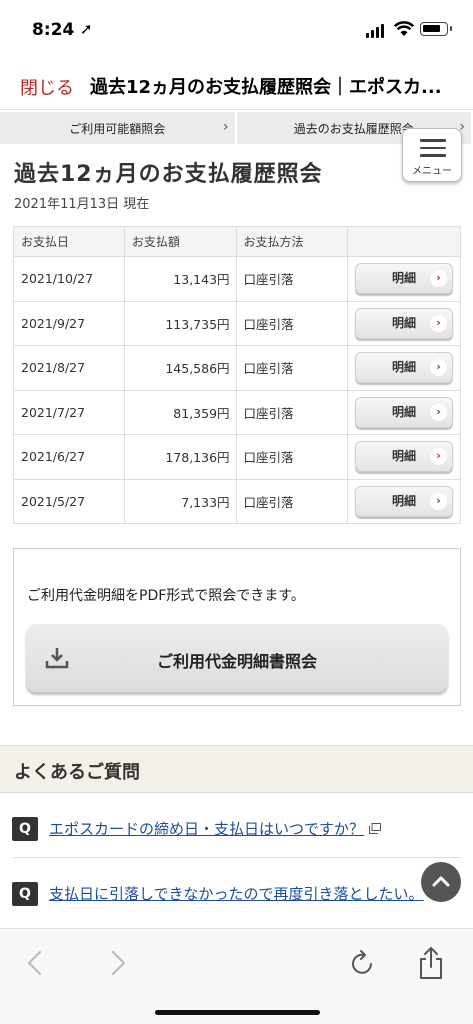 The width and height of the screenshot is (473, 1024). What do you see at coordinates (180, 412) in the screenshot?
I see `payment-amount: 81,359円` at bounding box center [180, 412].